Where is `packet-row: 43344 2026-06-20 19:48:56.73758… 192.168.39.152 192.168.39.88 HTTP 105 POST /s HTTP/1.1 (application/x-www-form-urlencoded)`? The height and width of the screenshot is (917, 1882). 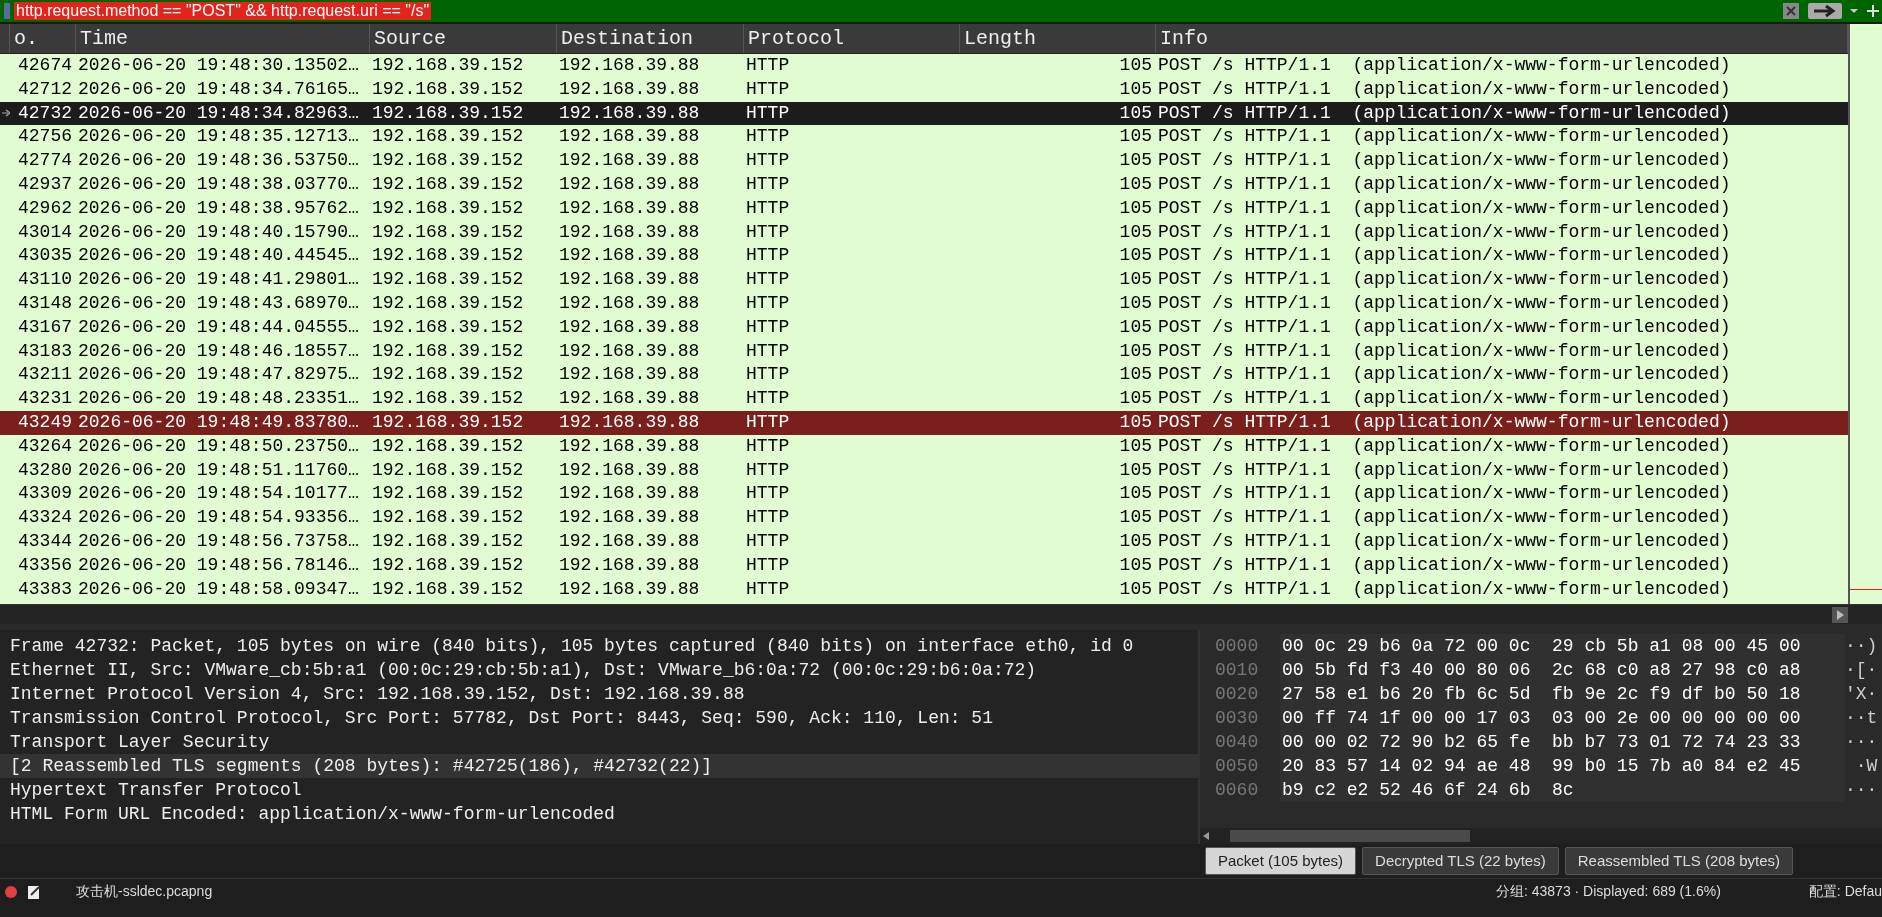
packet-row: 43344 2026-06-20 19:48:56.73758… 192.168.39.152 192.168.39.88 HTTP 105 POST /s HTTP/1.1 (application/x-www-form-urlencoded) is located at coordinates (924, 541).